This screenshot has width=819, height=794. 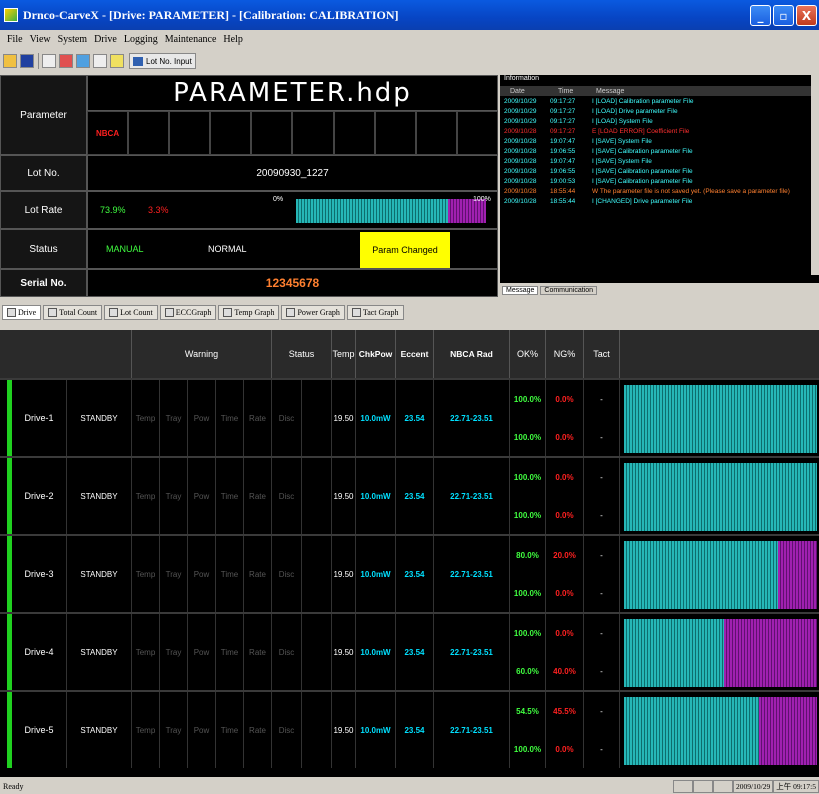 I want to click on drive-rate-graph, so click(x=720, y=575).